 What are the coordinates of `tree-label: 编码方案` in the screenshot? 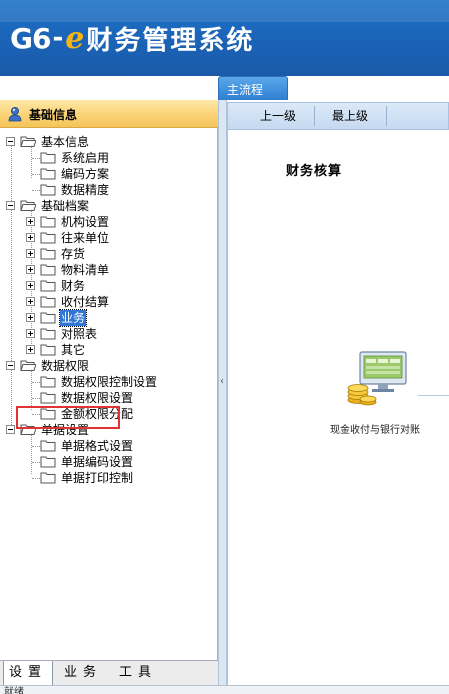 It's located at (85, 174).